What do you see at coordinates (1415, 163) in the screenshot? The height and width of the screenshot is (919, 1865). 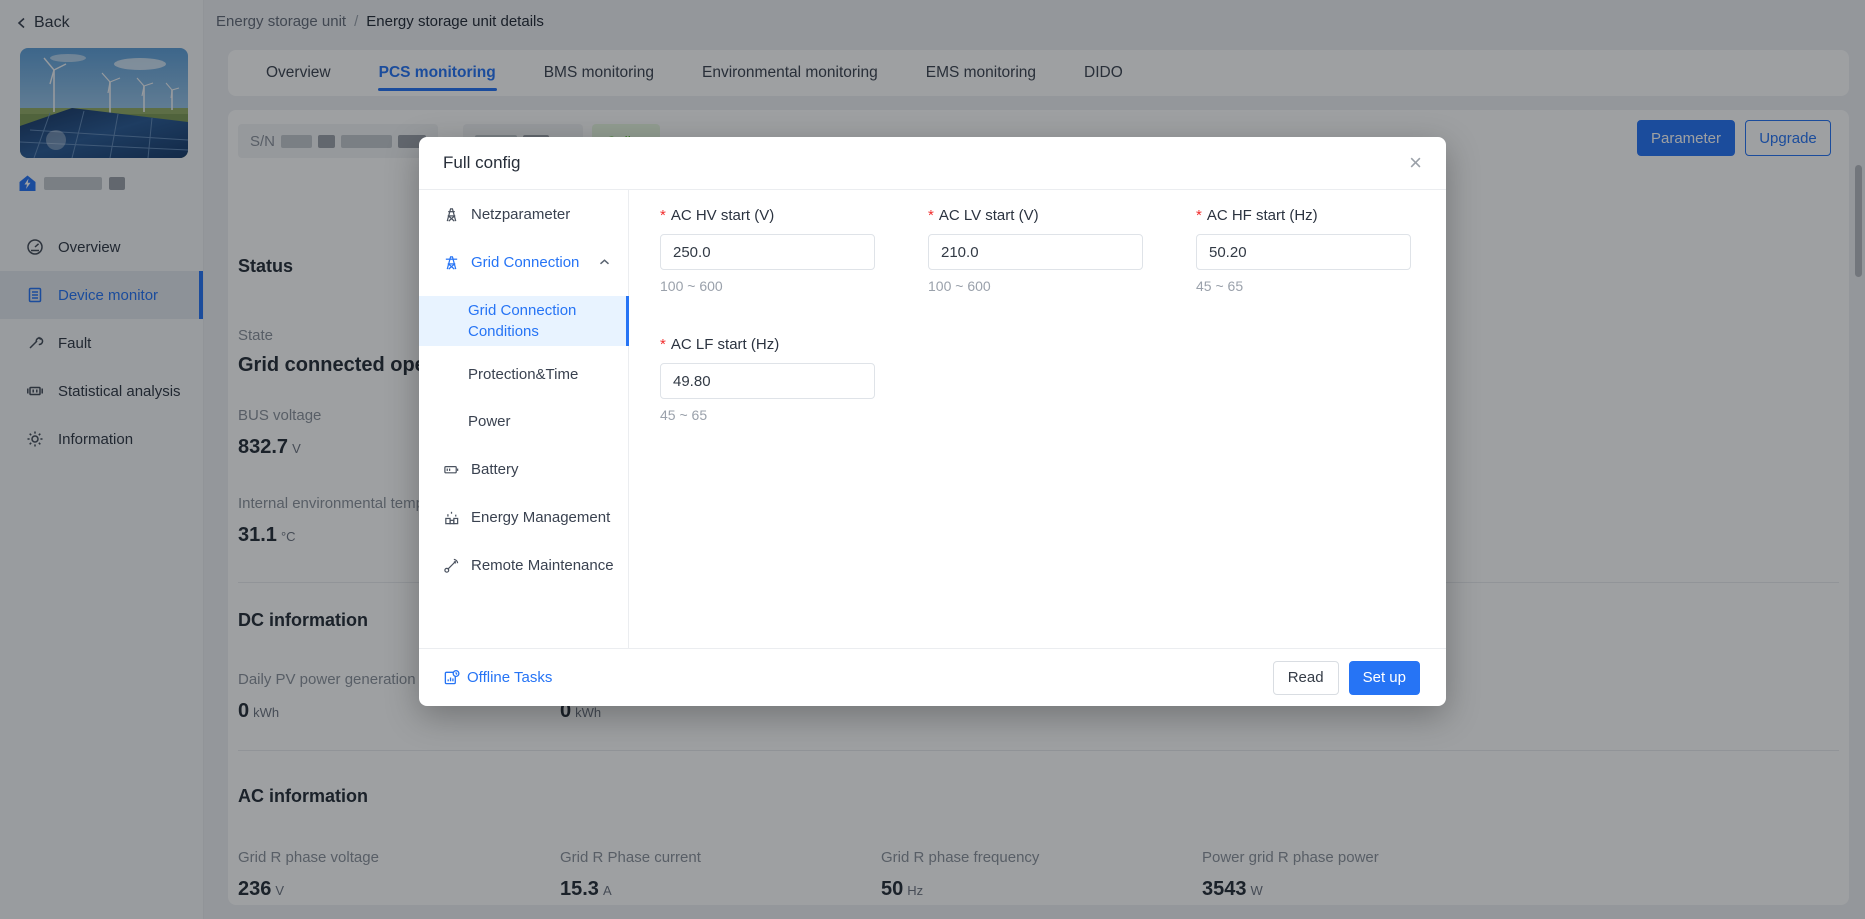 I see `close-icon: ×` at bounding box center [1415, 163].